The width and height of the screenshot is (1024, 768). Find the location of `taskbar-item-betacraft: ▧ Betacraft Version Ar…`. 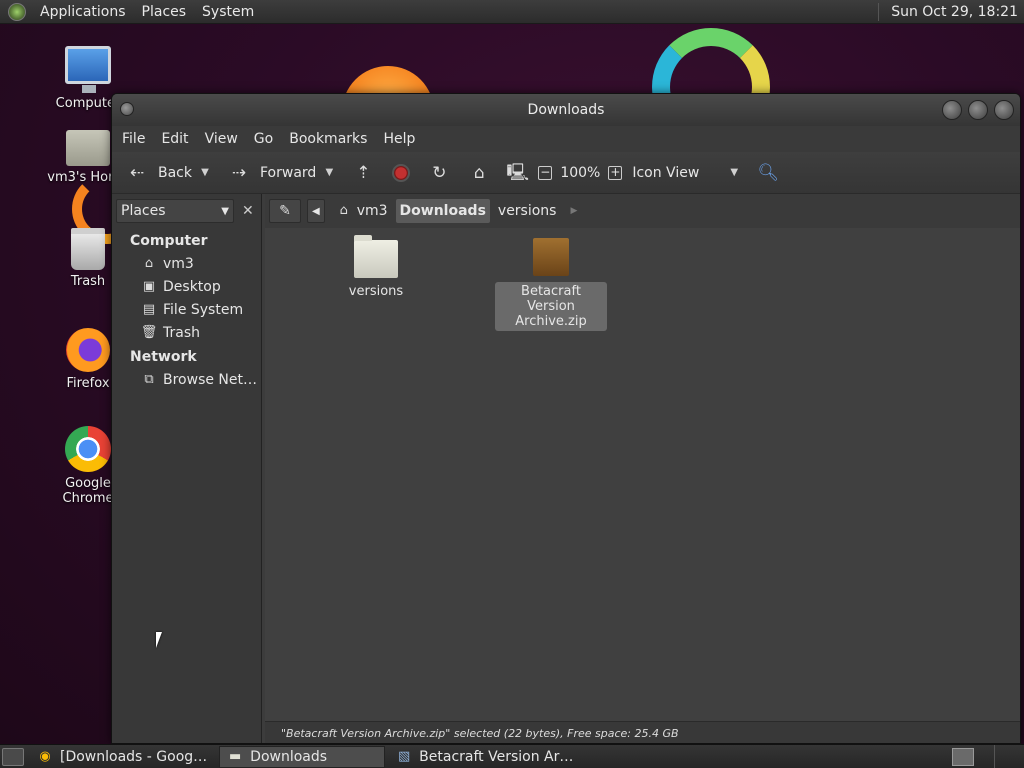

taskbar-item-betacraft: ▧ Betacraft Version Ar… is located at coordinates (485, 757).